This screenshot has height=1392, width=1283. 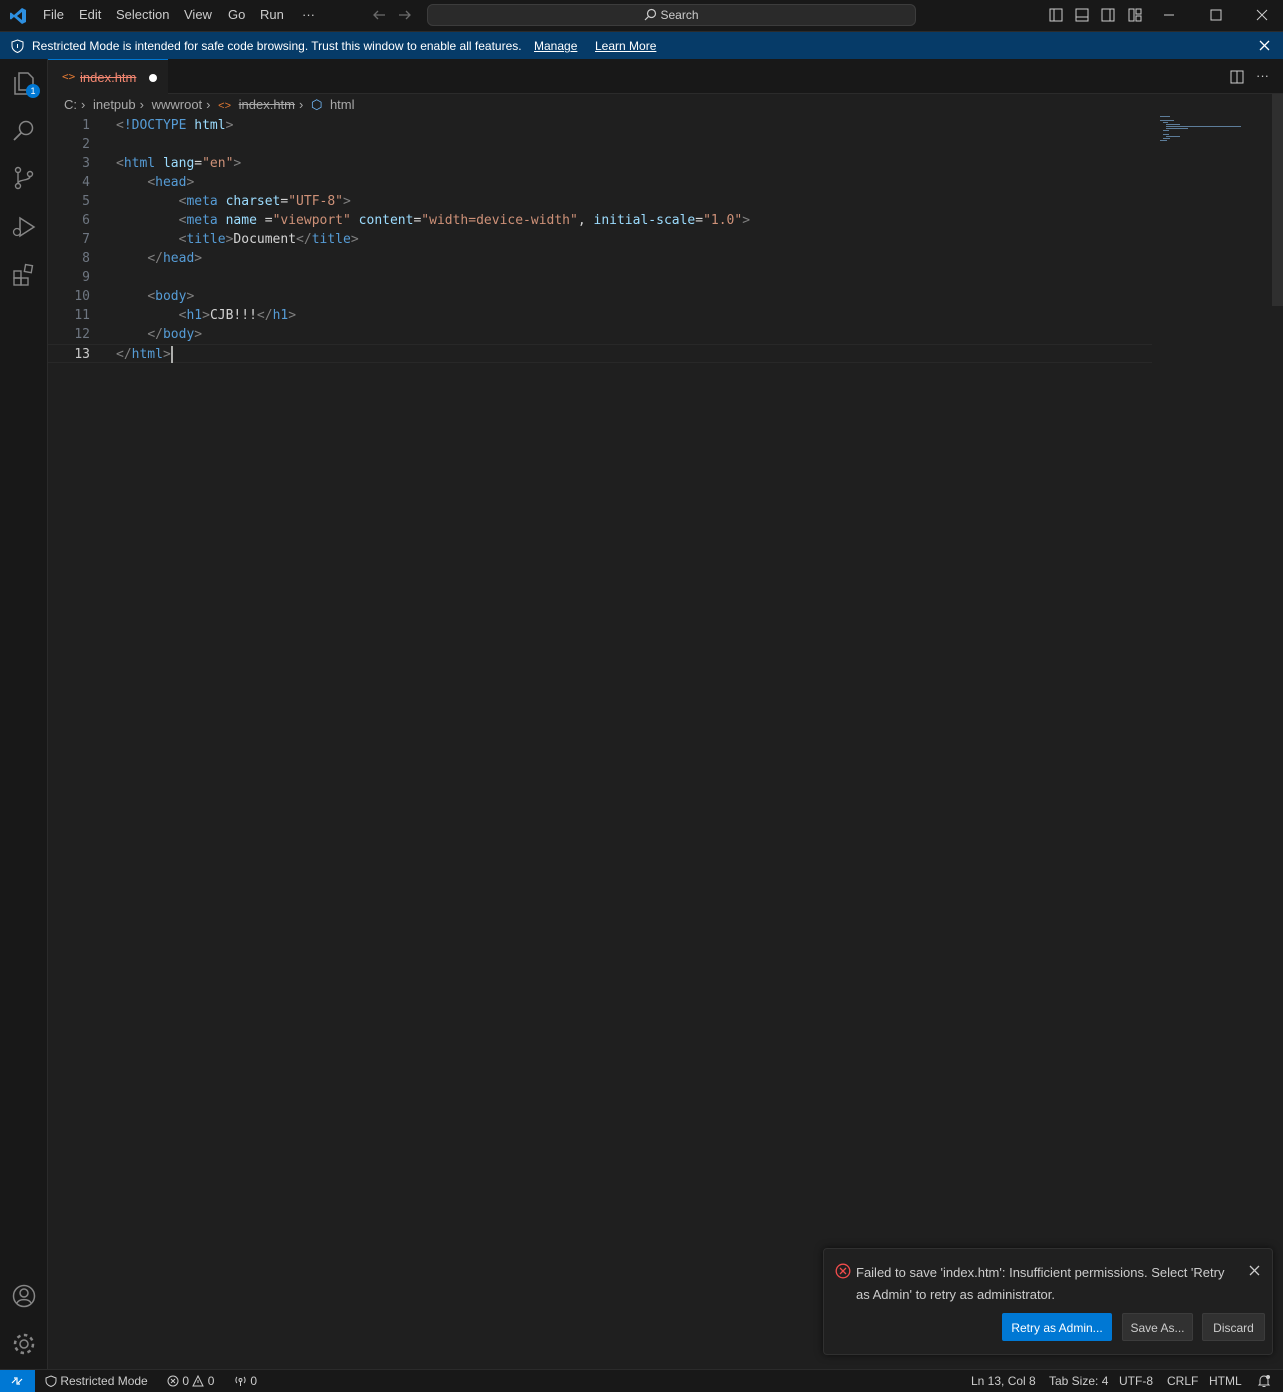 I want to click on menu-more: ···, so click(x=308, y=14).